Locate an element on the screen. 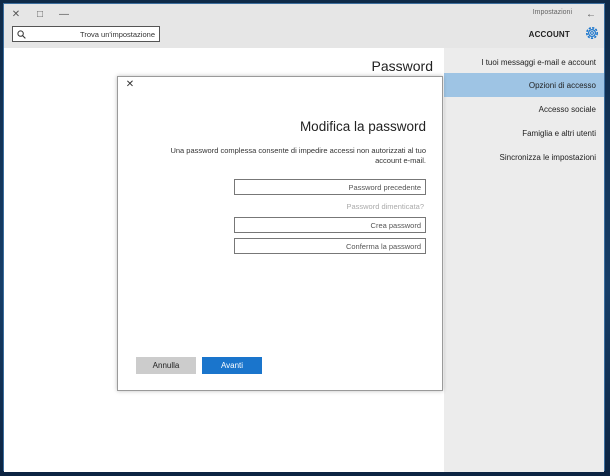 This screenshot has width=610, height=476. search-input: Trova un'impostazione is located at coordinates (86, 34).